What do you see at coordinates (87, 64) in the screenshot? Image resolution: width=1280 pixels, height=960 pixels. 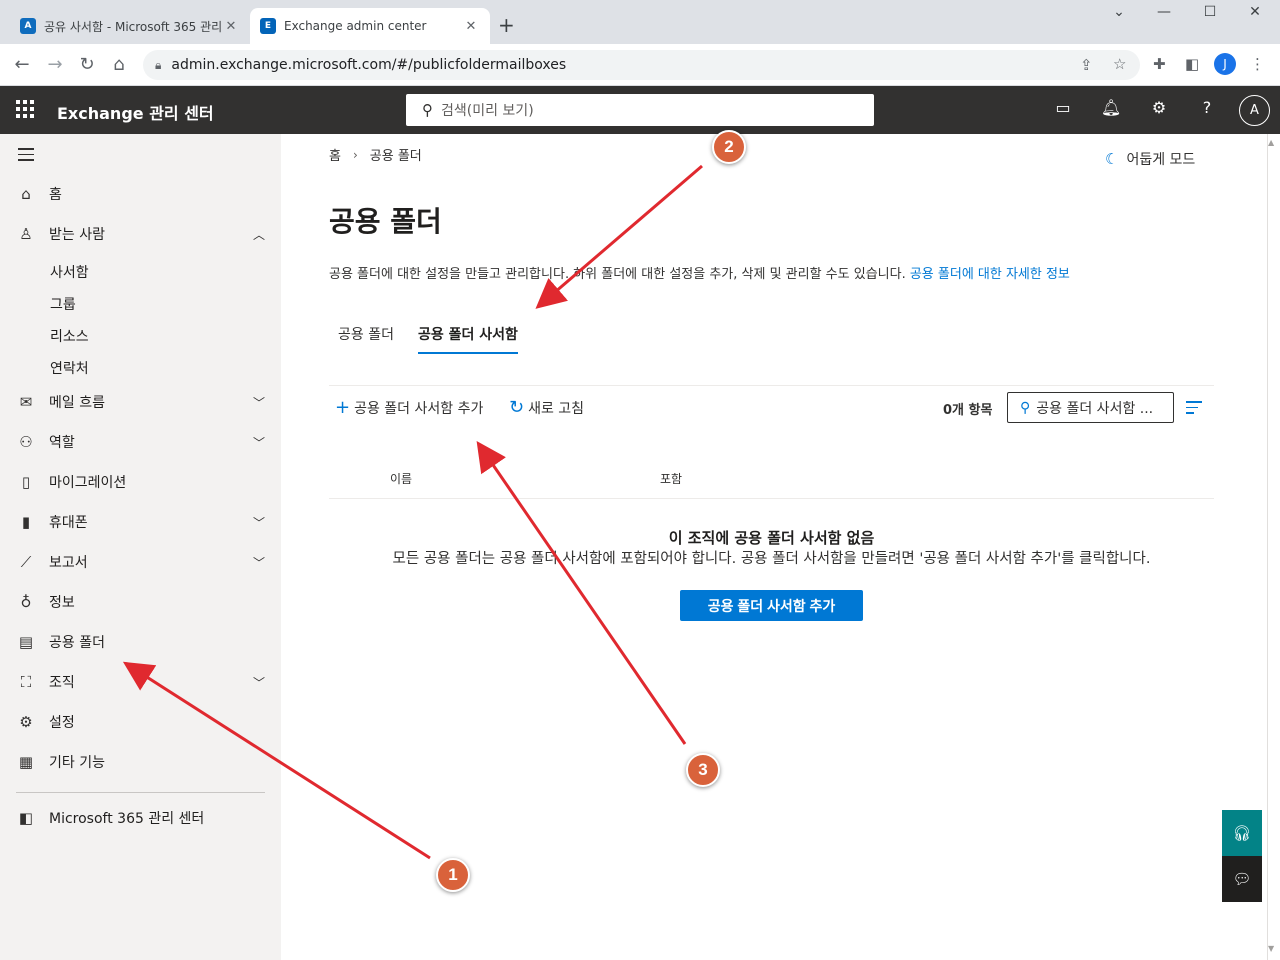 I see `reload-icon: ↻` at bounding box center [87, 64].